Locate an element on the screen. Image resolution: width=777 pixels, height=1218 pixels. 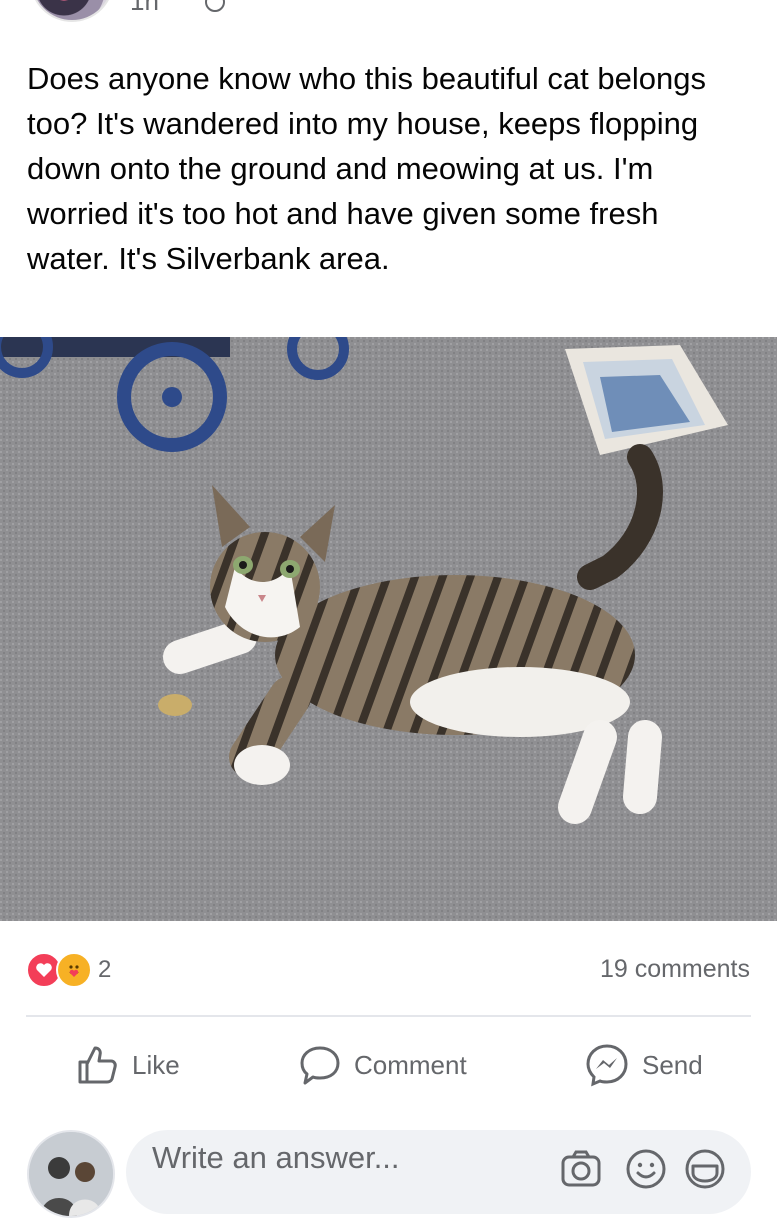
comment-bubble-icon is located at coordinates (320, 1065).